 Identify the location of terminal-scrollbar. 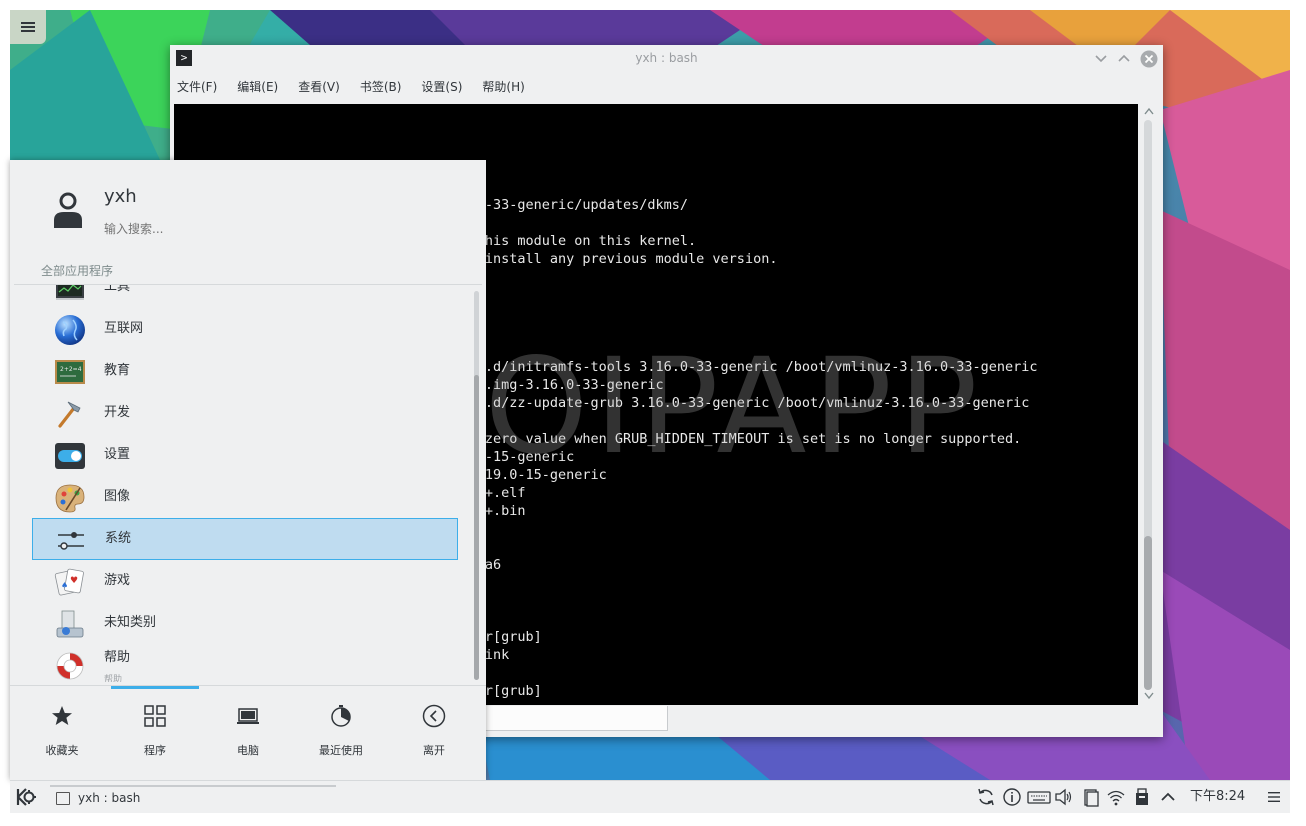
(1149, 404).